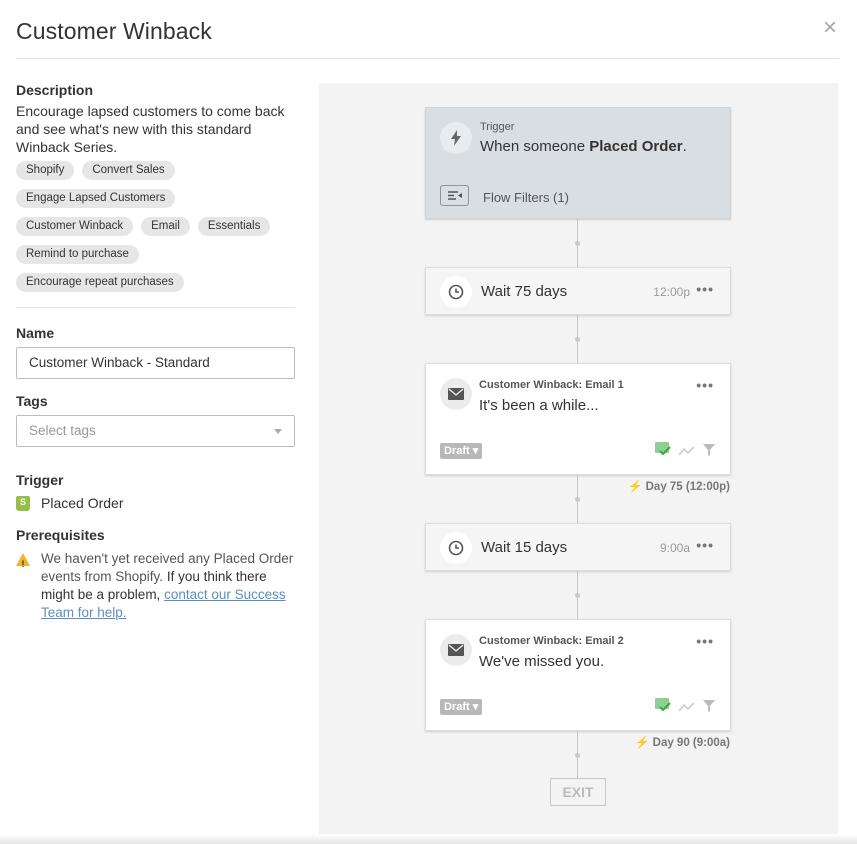 The width and height of the screenshot is (857, 844). What do you see at coordinates (578, 291) in the screenshot?
I see `wait-card-1: Wait 75 days 12:00p •••` at bounding box center [578, 291].